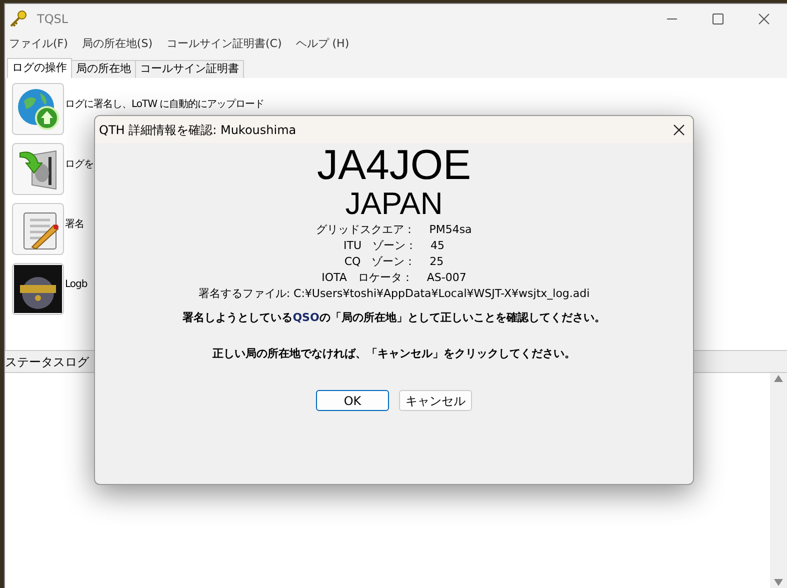 The width and height of the screenshot is (787, 588). What do you see at coordinates (74, 224) in the screenshot?
I see `action-label: 署名` at bounding box center [74, 224].